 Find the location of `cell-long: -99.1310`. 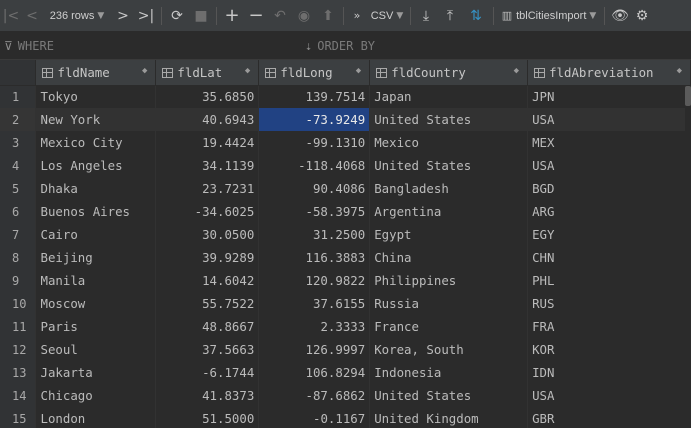

cell-long: -99.1310 is located at coordinates (314, 142).